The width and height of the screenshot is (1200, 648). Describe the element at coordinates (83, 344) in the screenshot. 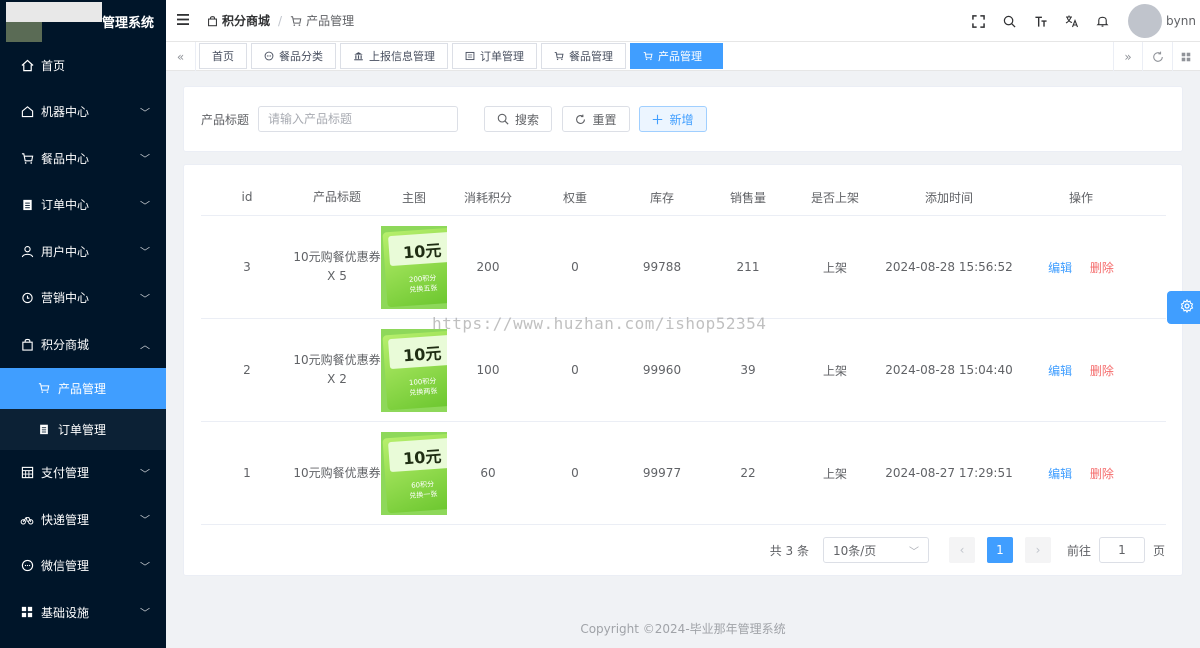

I see `sidebar-item-points-mall: 积分商城 ︿` at that location.